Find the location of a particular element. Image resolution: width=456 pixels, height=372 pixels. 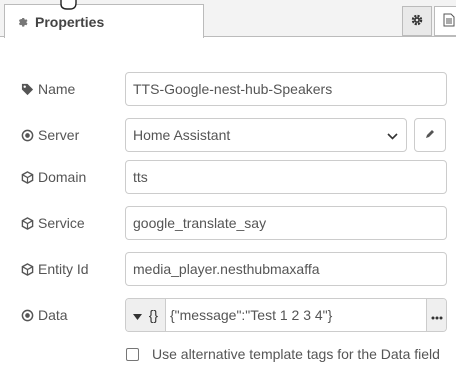

server-select: Home Assistant is located at coordinates (266, 135).